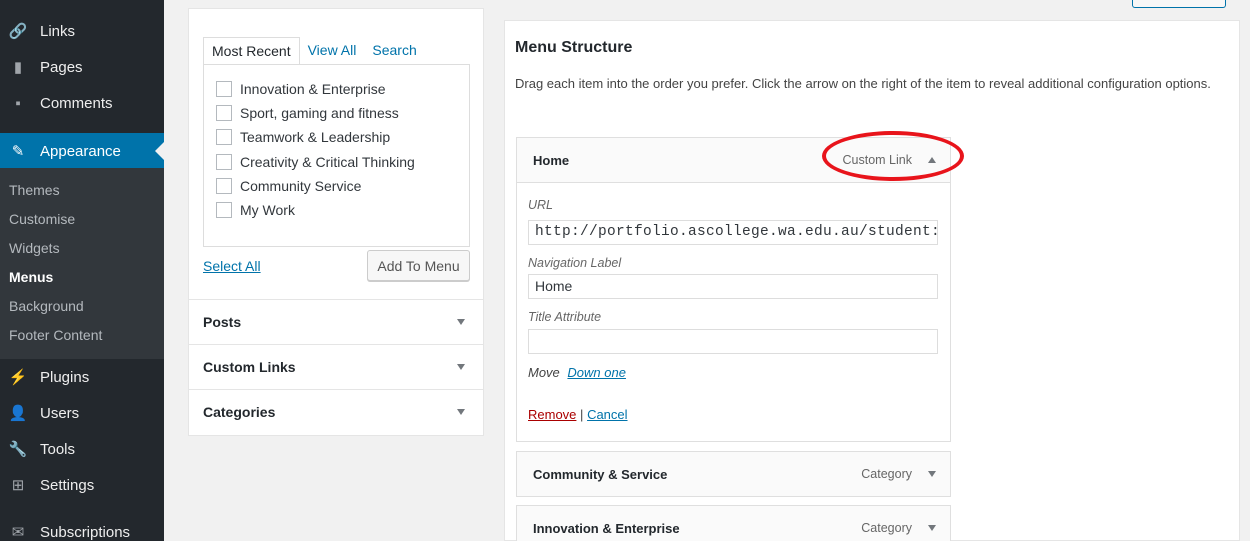 The width and height of the screenshot is (1250, 541). I want to click on menu-item-handle: Home Custom Link, so click(733, 160).